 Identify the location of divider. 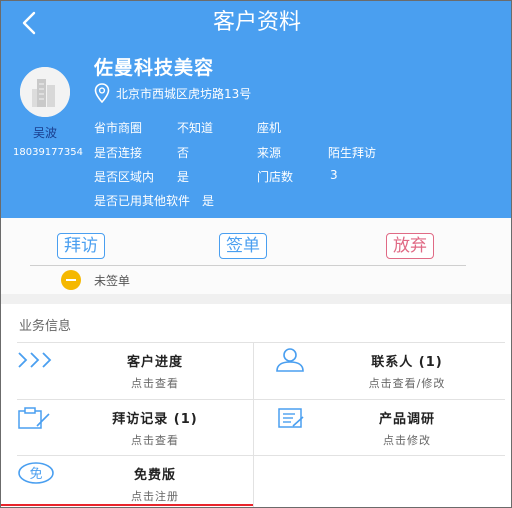
(248, 265).